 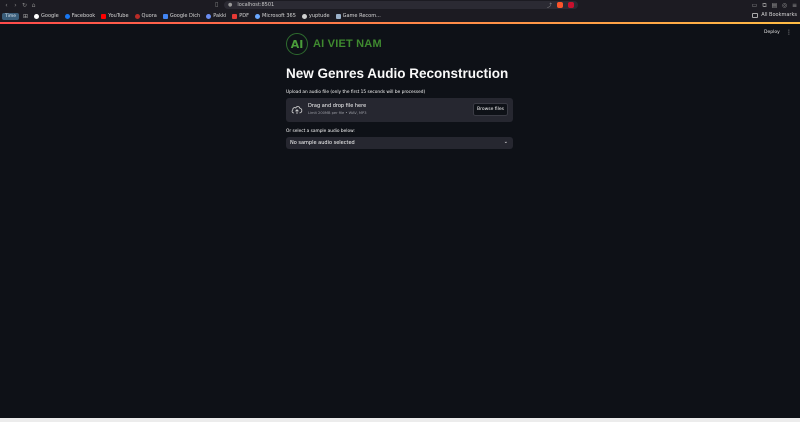 What do you see at coordinates (33, 5) in the screenshot?
I see `home-icon: ⌂` at bounding box center [33, 5].